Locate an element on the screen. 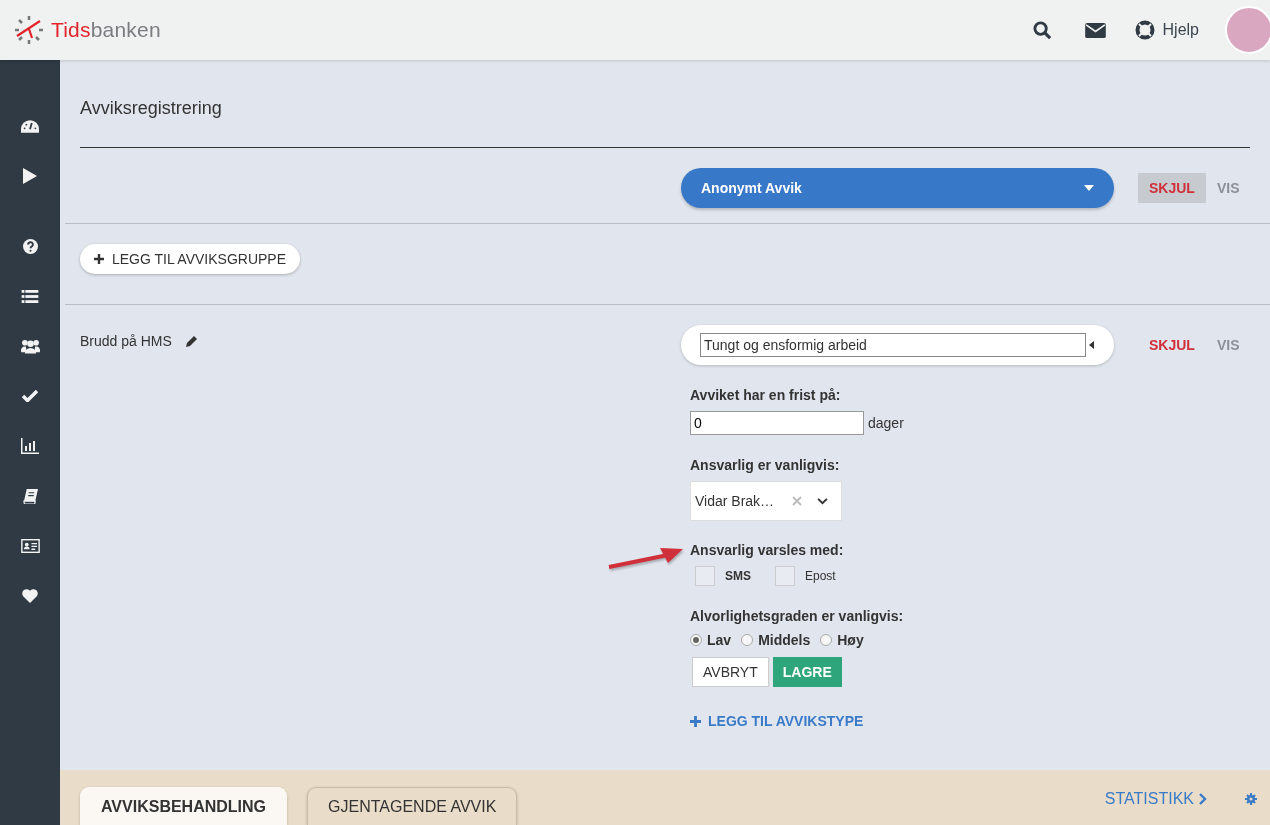 The height and width of the screenshot is (825, 1270). bar-chart-icon is located at coordinates (30, 446).